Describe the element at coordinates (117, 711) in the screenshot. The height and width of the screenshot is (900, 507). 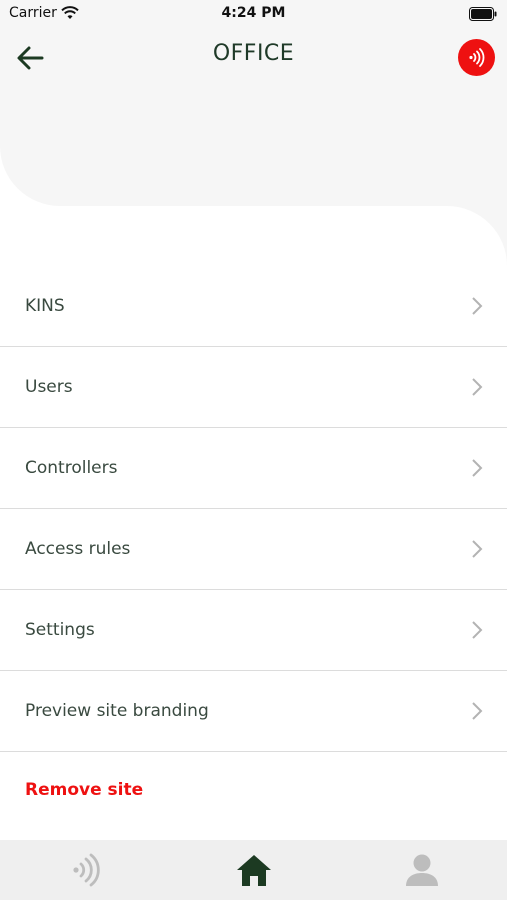
I see `menu-item-label: Preview site branding` at that location.